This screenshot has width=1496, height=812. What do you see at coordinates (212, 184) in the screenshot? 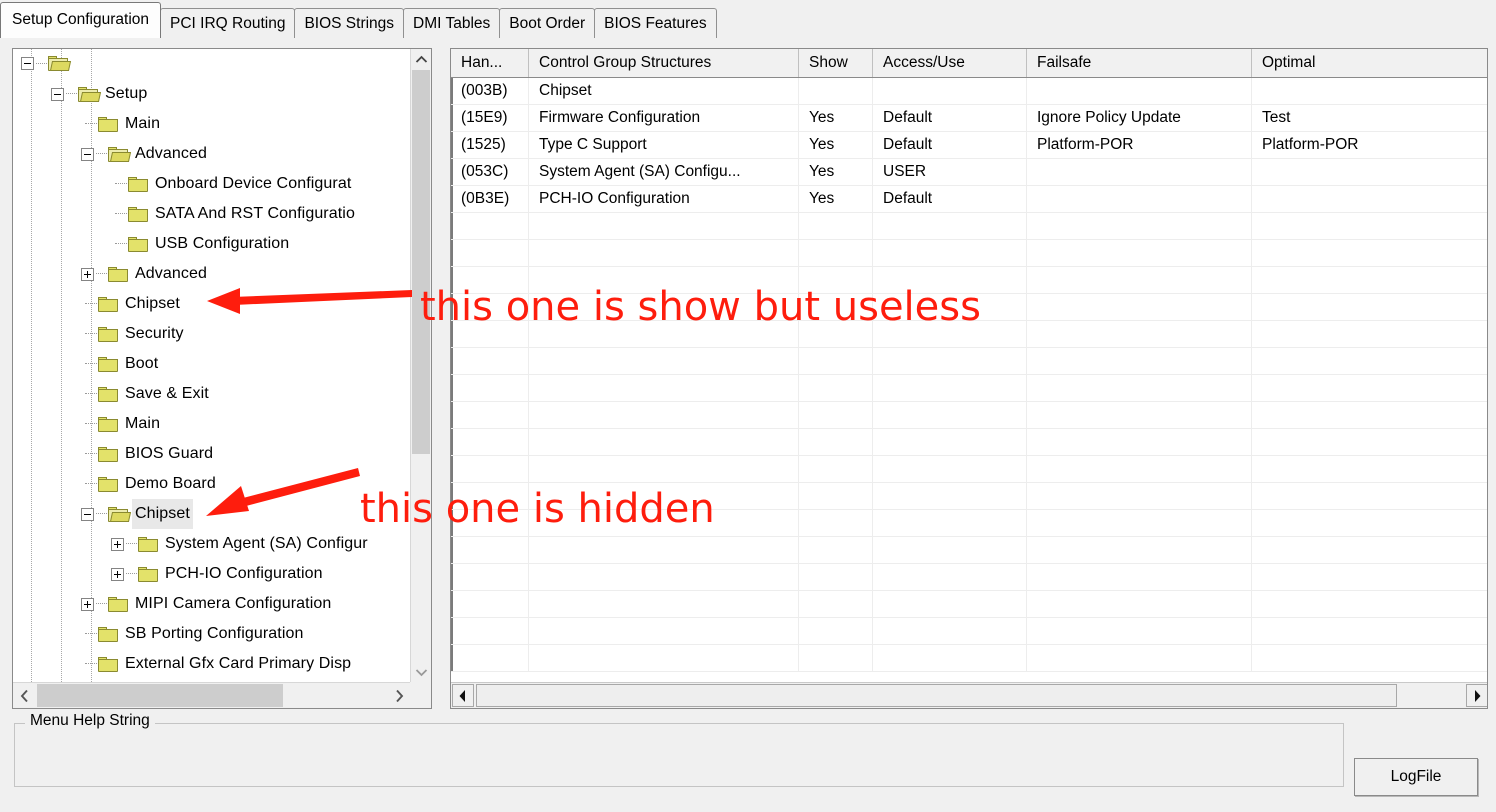
I see `tree-item: Onboard Device Configurat` at bounding box center [212, 184].